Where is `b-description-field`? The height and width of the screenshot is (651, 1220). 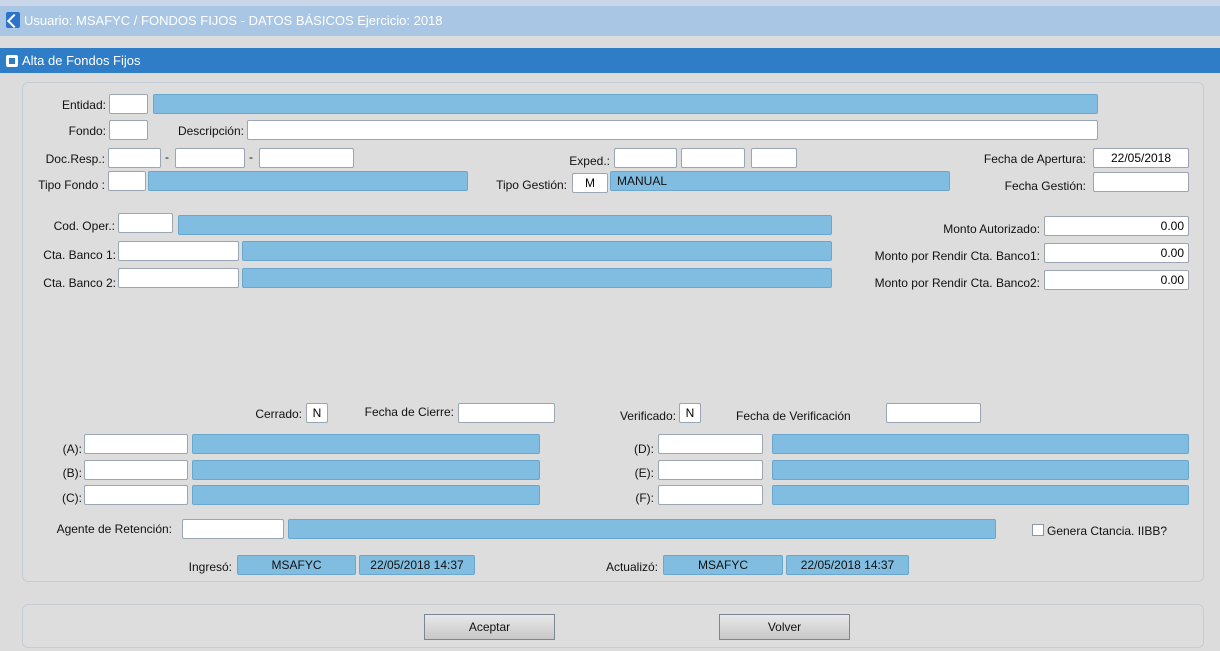 b-description-field is located at coordinates (366, 470).